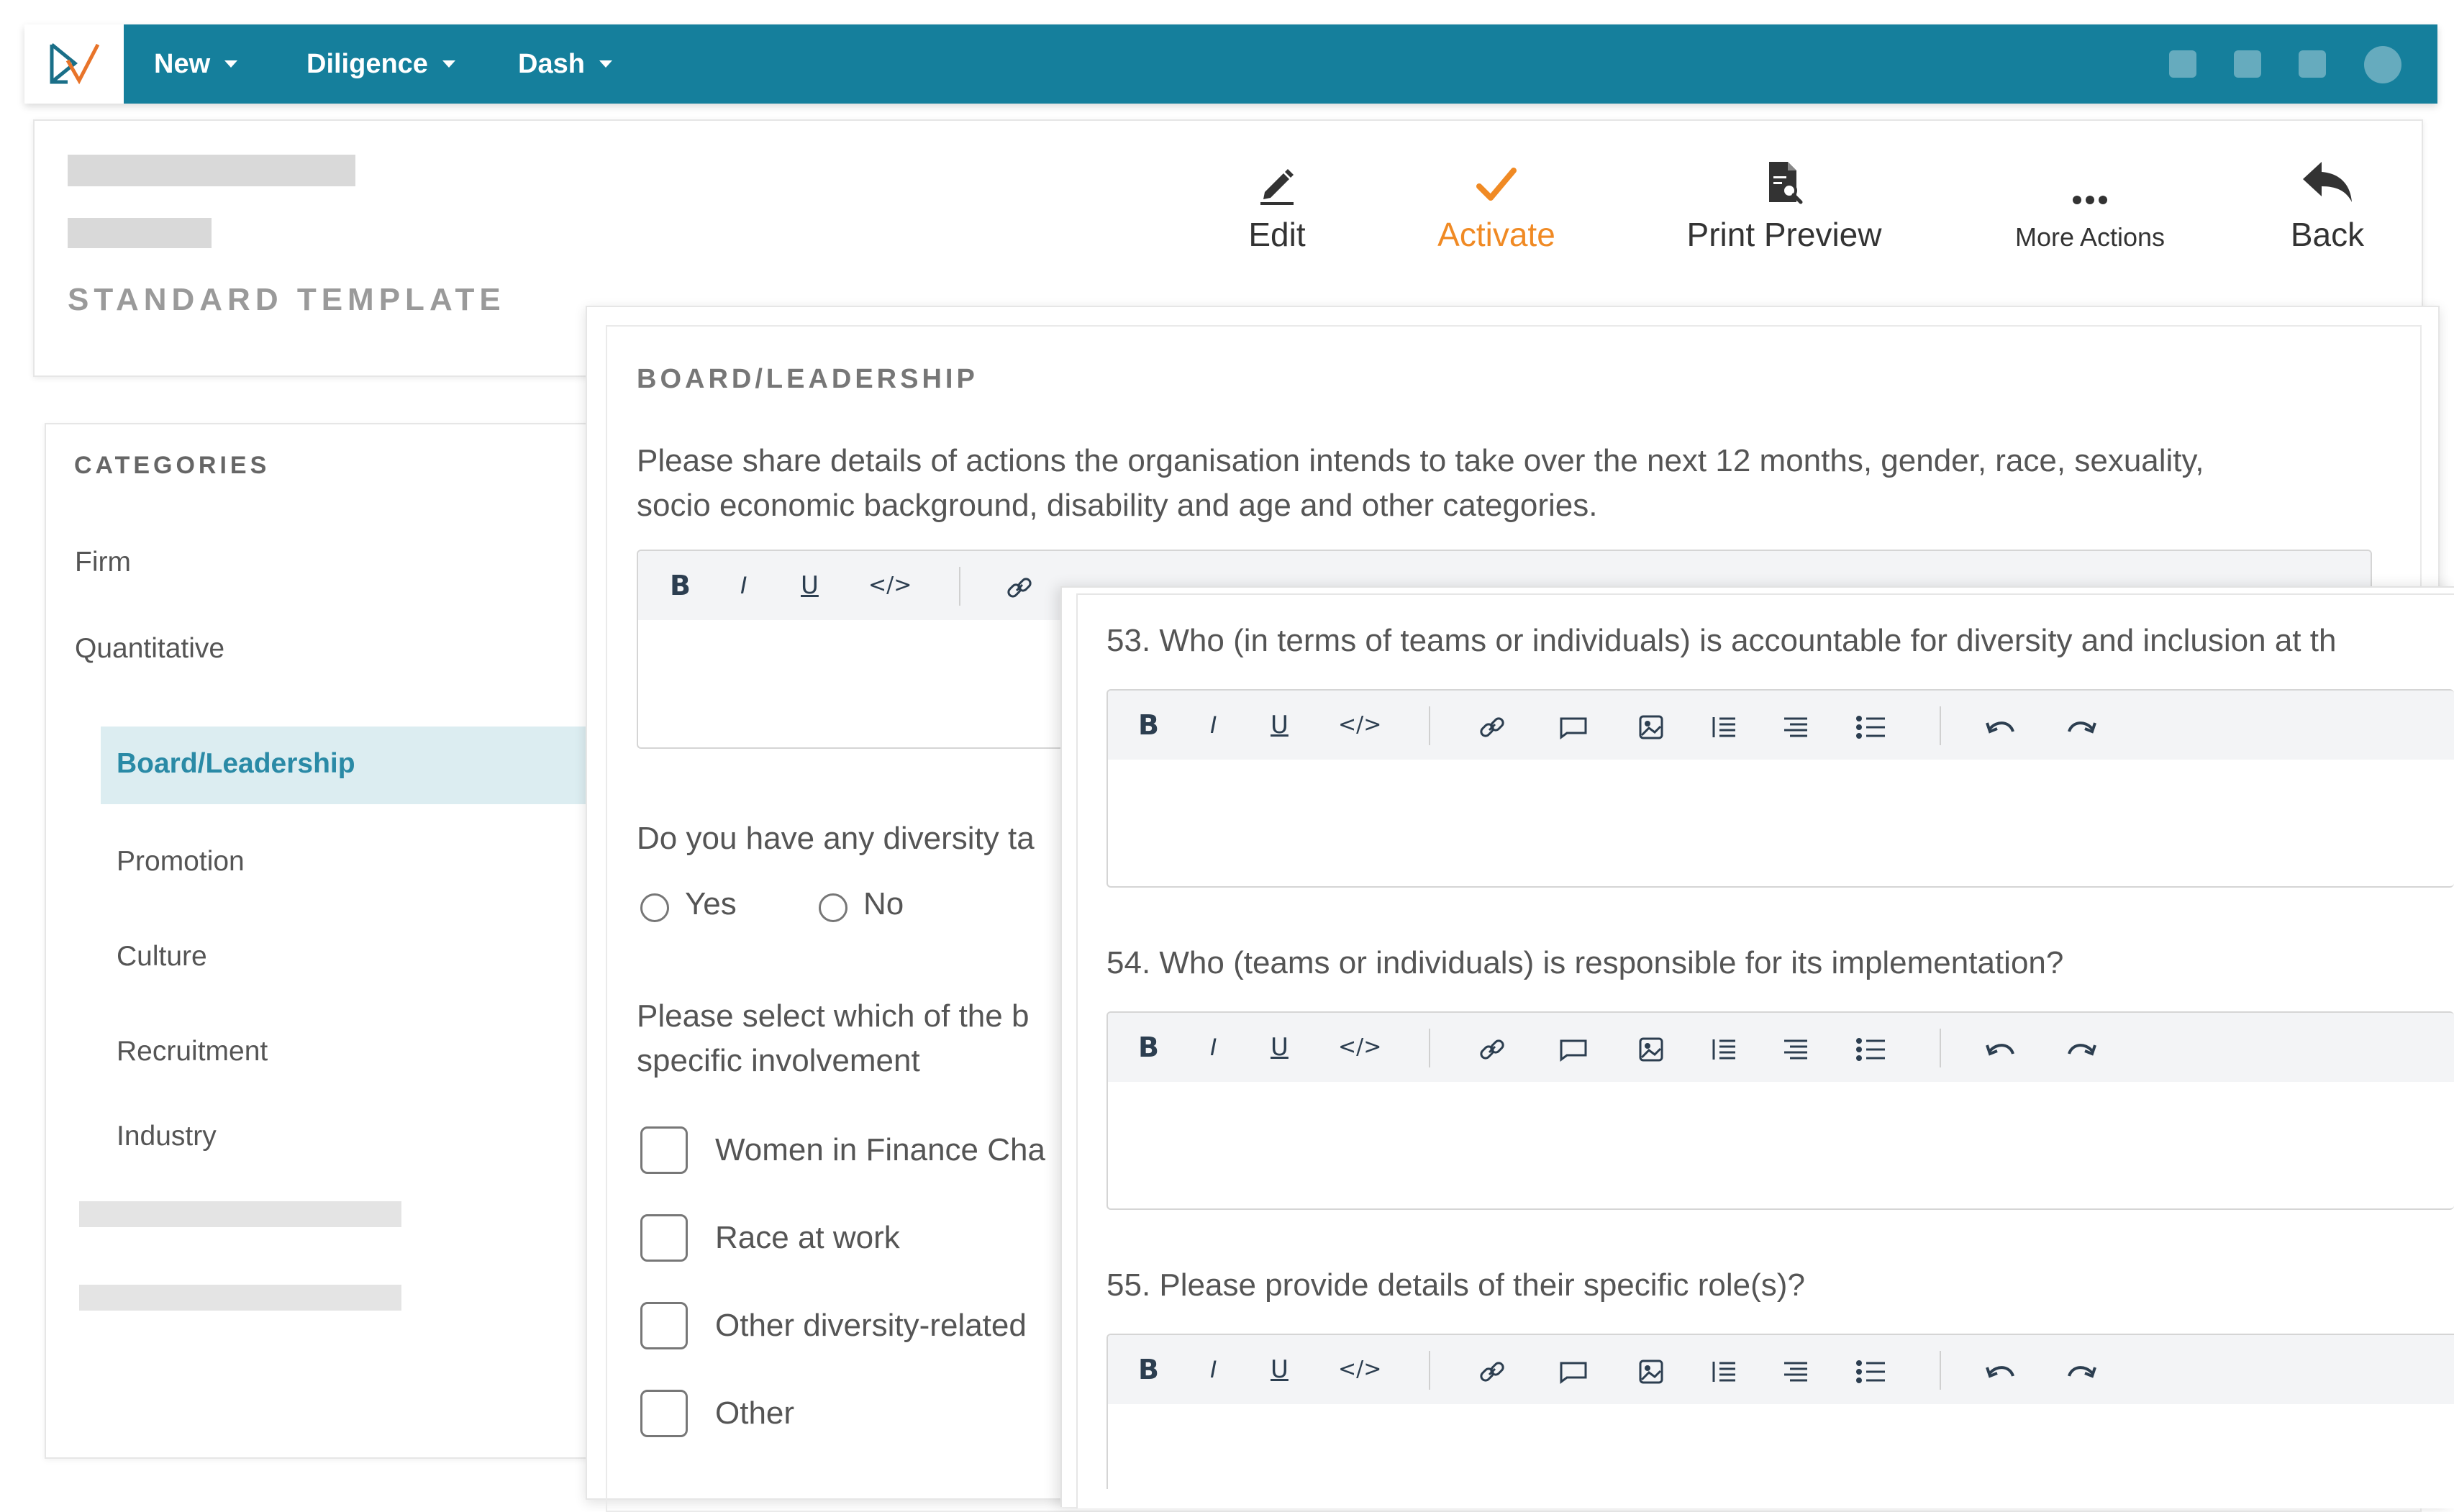 Image resolution: width=2454 pixels, height=1512 pixels. I want to click on nav-new: New, so click(196, 64).